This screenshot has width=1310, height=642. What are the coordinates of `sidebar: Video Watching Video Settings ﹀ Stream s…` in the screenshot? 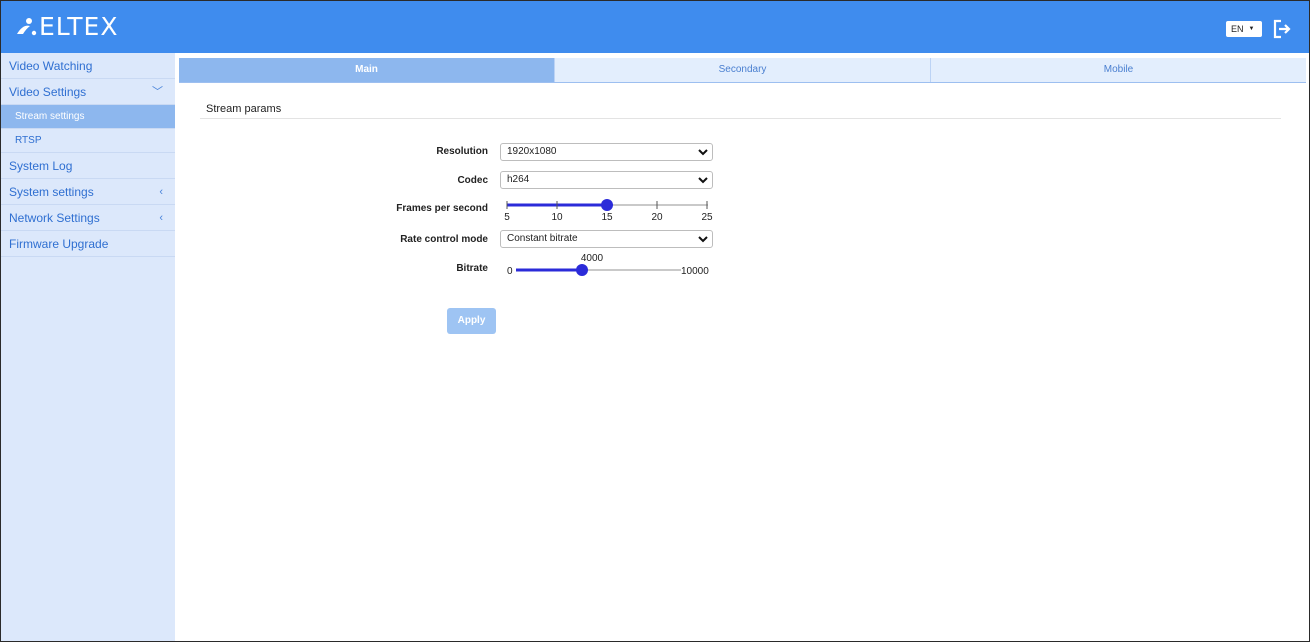 It's located at (88, 347).